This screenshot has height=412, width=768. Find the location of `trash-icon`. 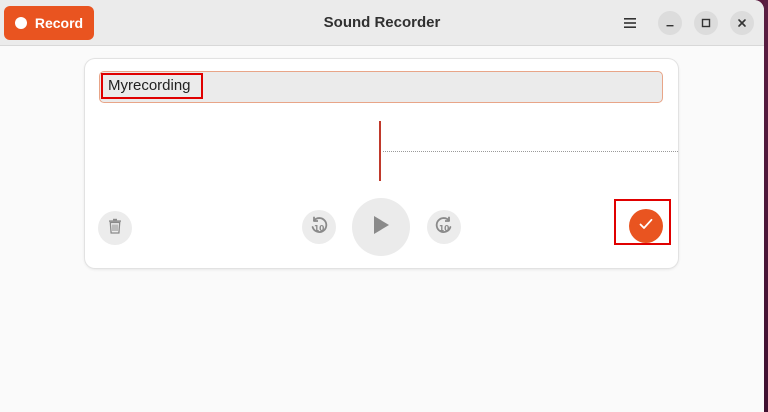

trash-icon is located at coordinates (115, 228).